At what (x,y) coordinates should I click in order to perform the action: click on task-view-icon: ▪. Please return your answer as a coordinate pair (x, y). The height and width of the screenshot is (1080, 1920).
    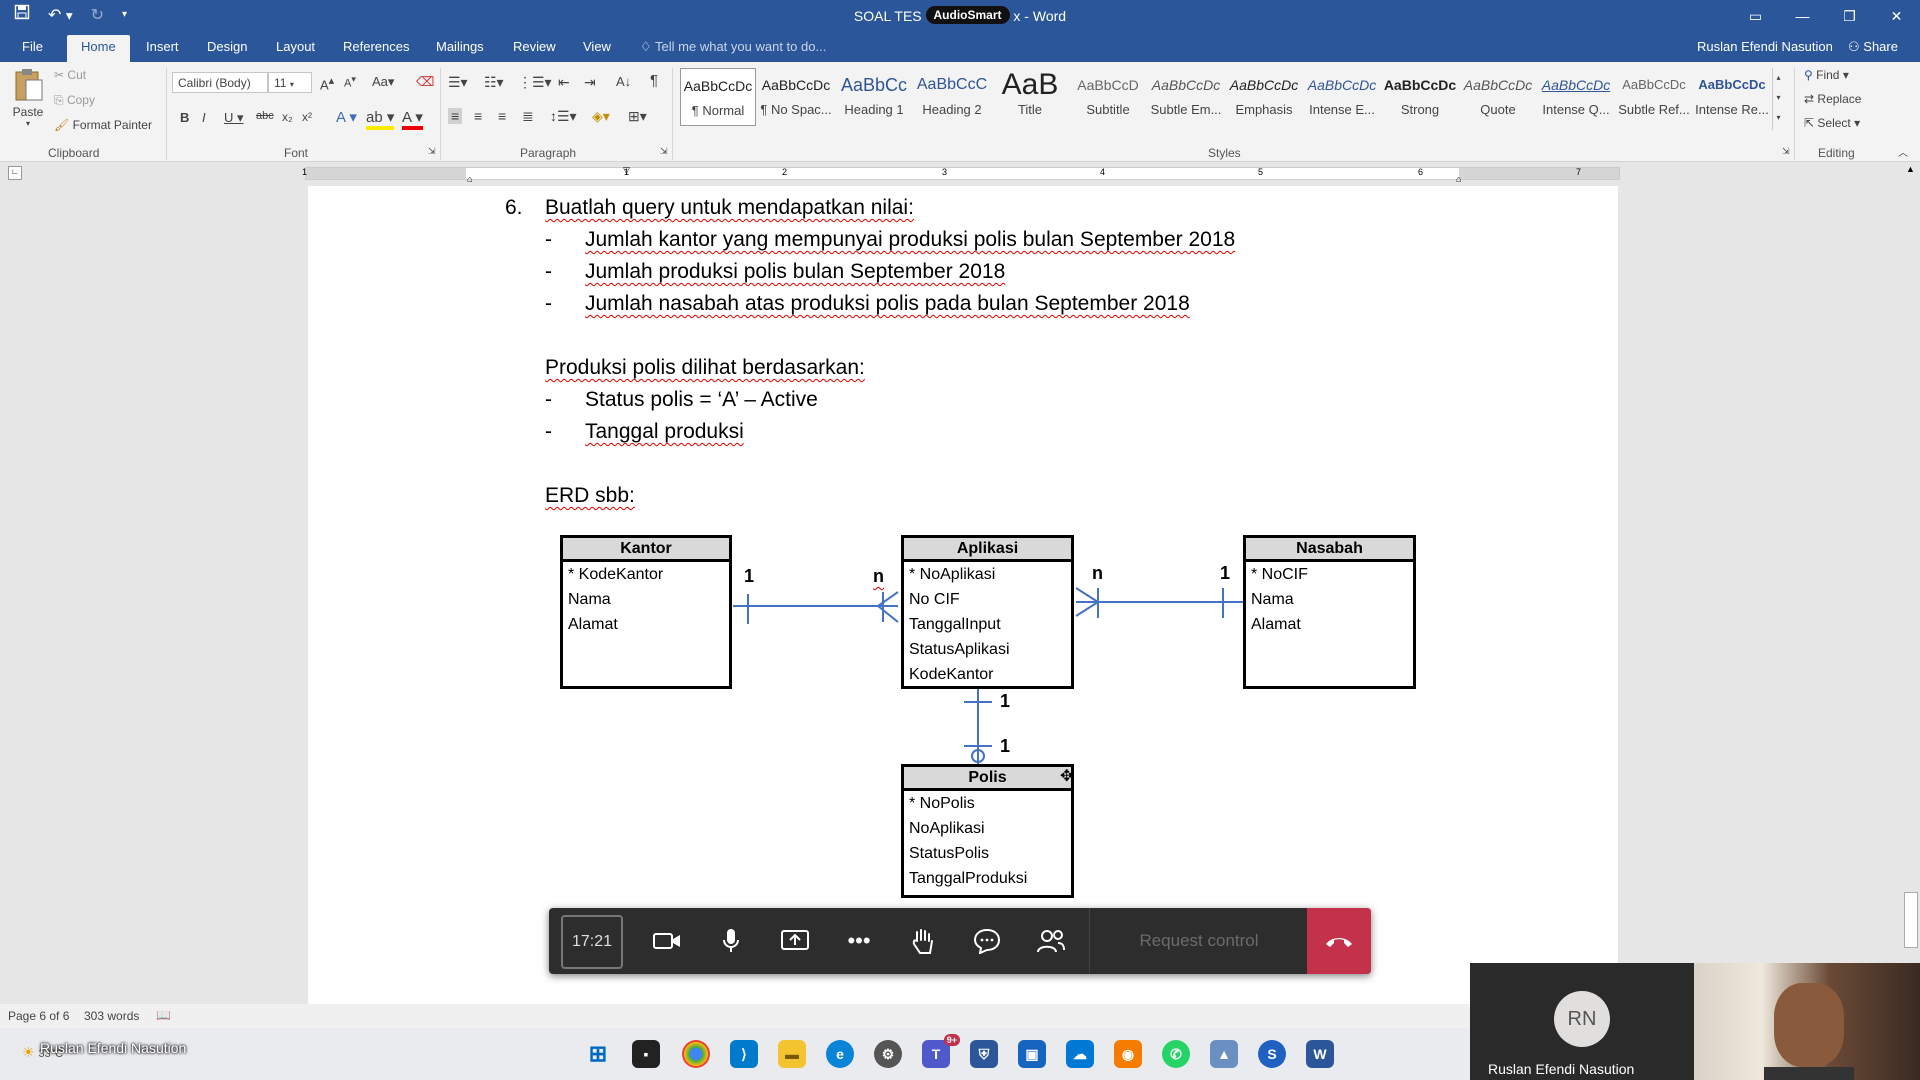
    Looking at the image, I should click on (646, 1054).